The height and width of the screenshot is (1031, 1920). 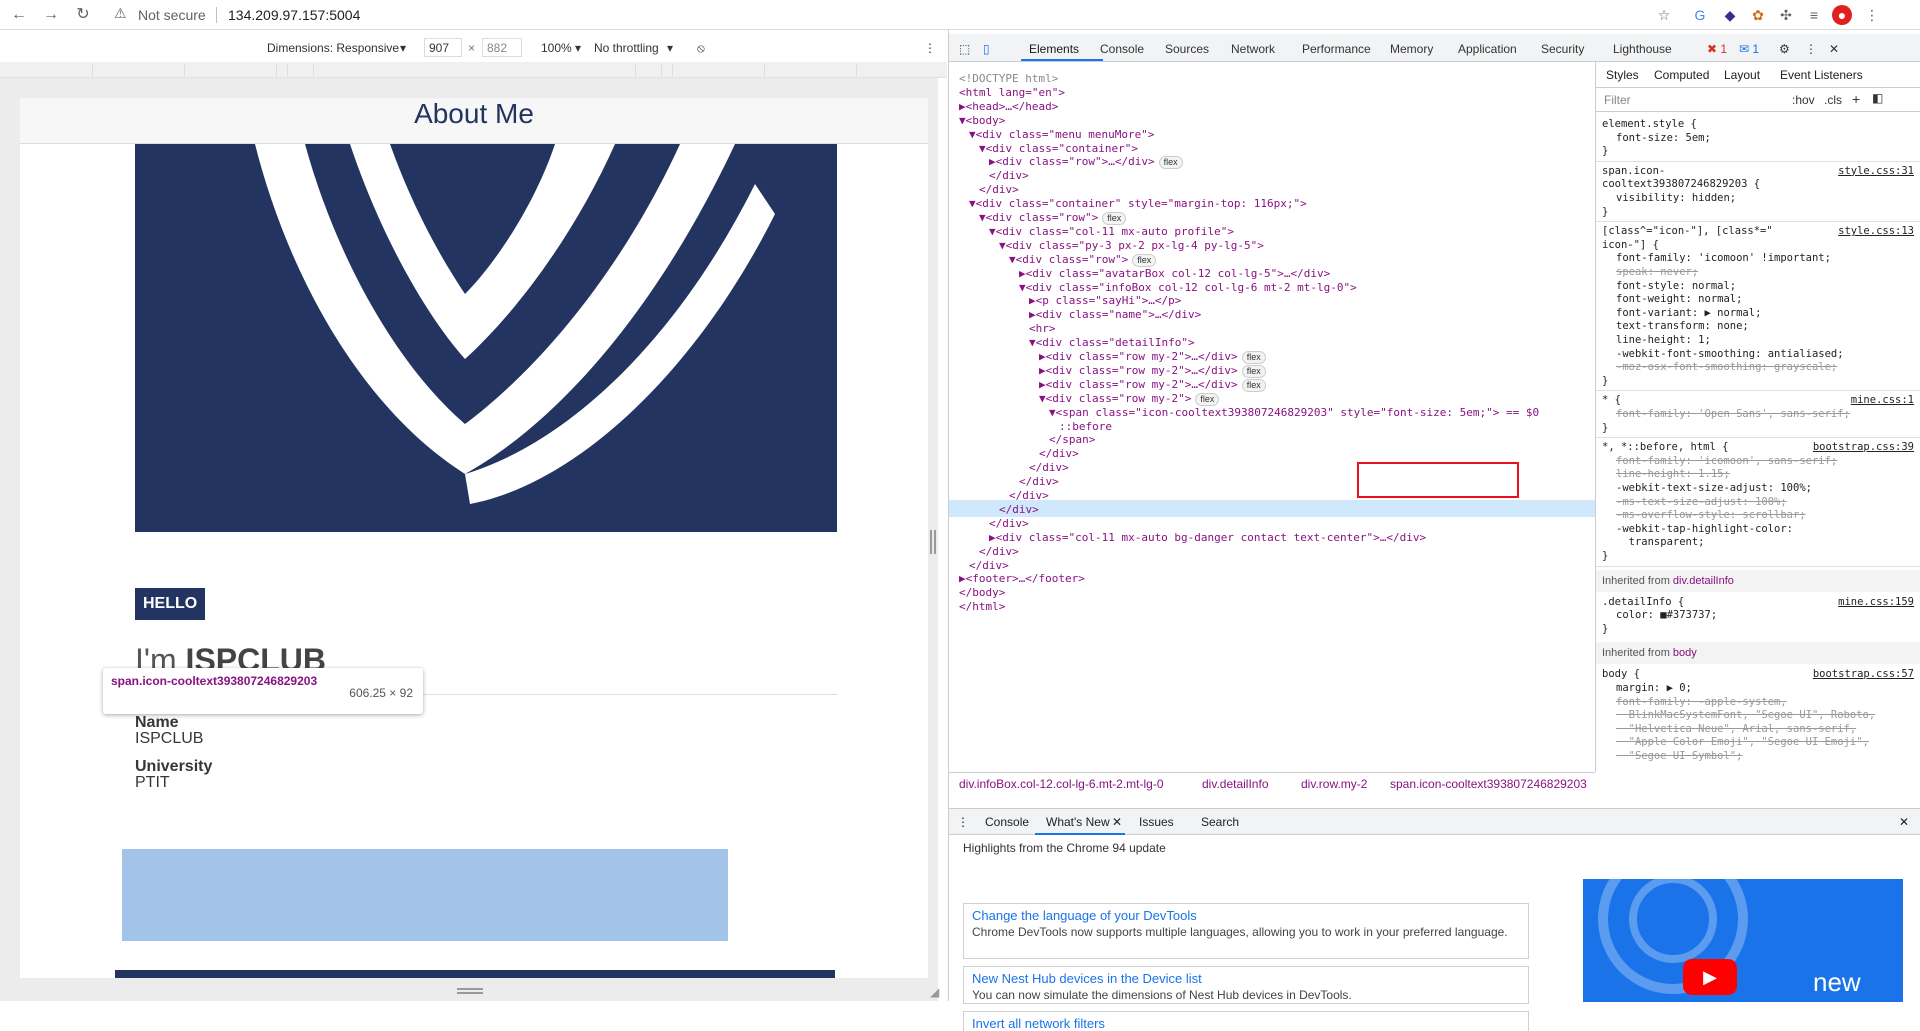 What do you see at coordinates (1714, 489) in the screenshot?
I see `css-line: -webkit-text-size-adjust: 100%;` at bounding box center [1714, 489].